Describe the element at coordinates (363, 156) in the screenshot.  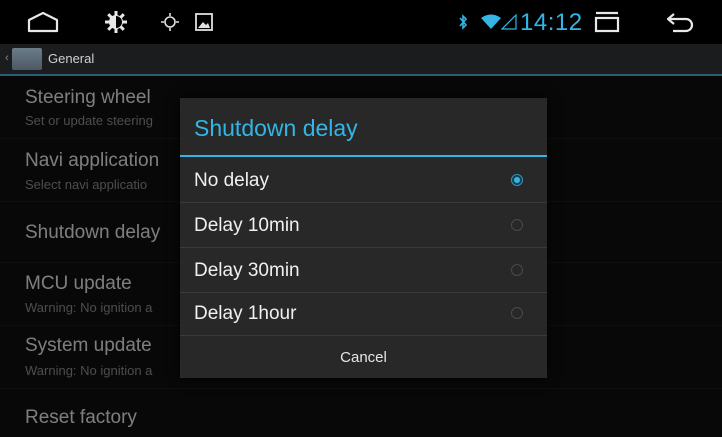
I see `dialog-title-divider` at that location.